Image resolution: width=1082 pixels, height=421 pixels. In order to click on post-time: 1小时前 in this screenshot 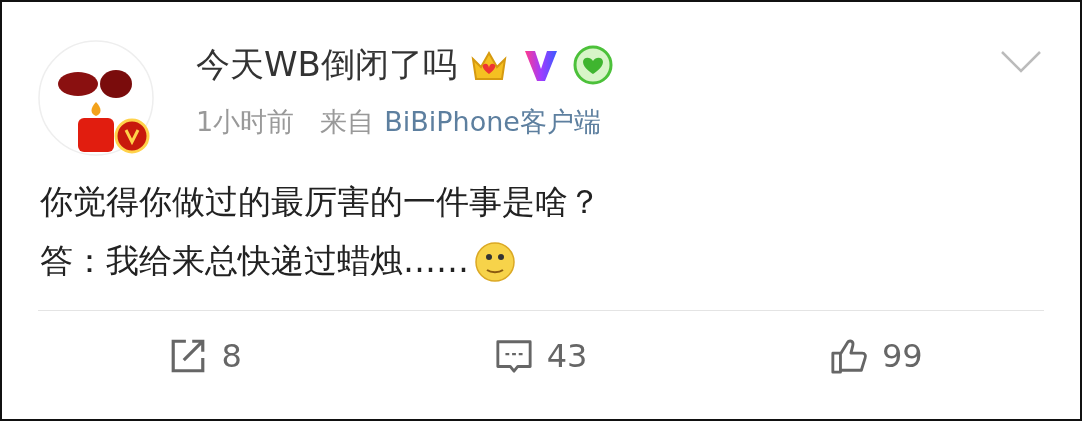, I will do `click(245, 122)`.